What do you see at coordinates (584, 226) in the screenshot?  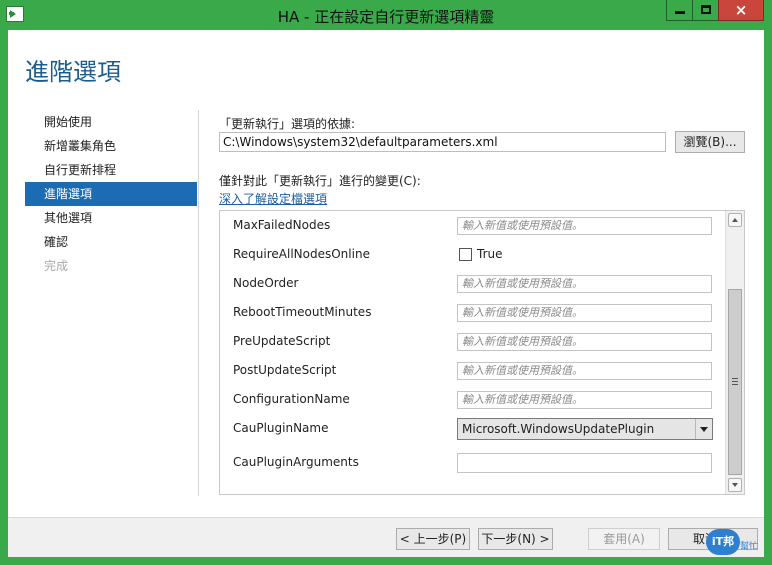 I see `max-failed-nodes-input: 輸入新值或使用預設值。` at bounding box center [584, 226].